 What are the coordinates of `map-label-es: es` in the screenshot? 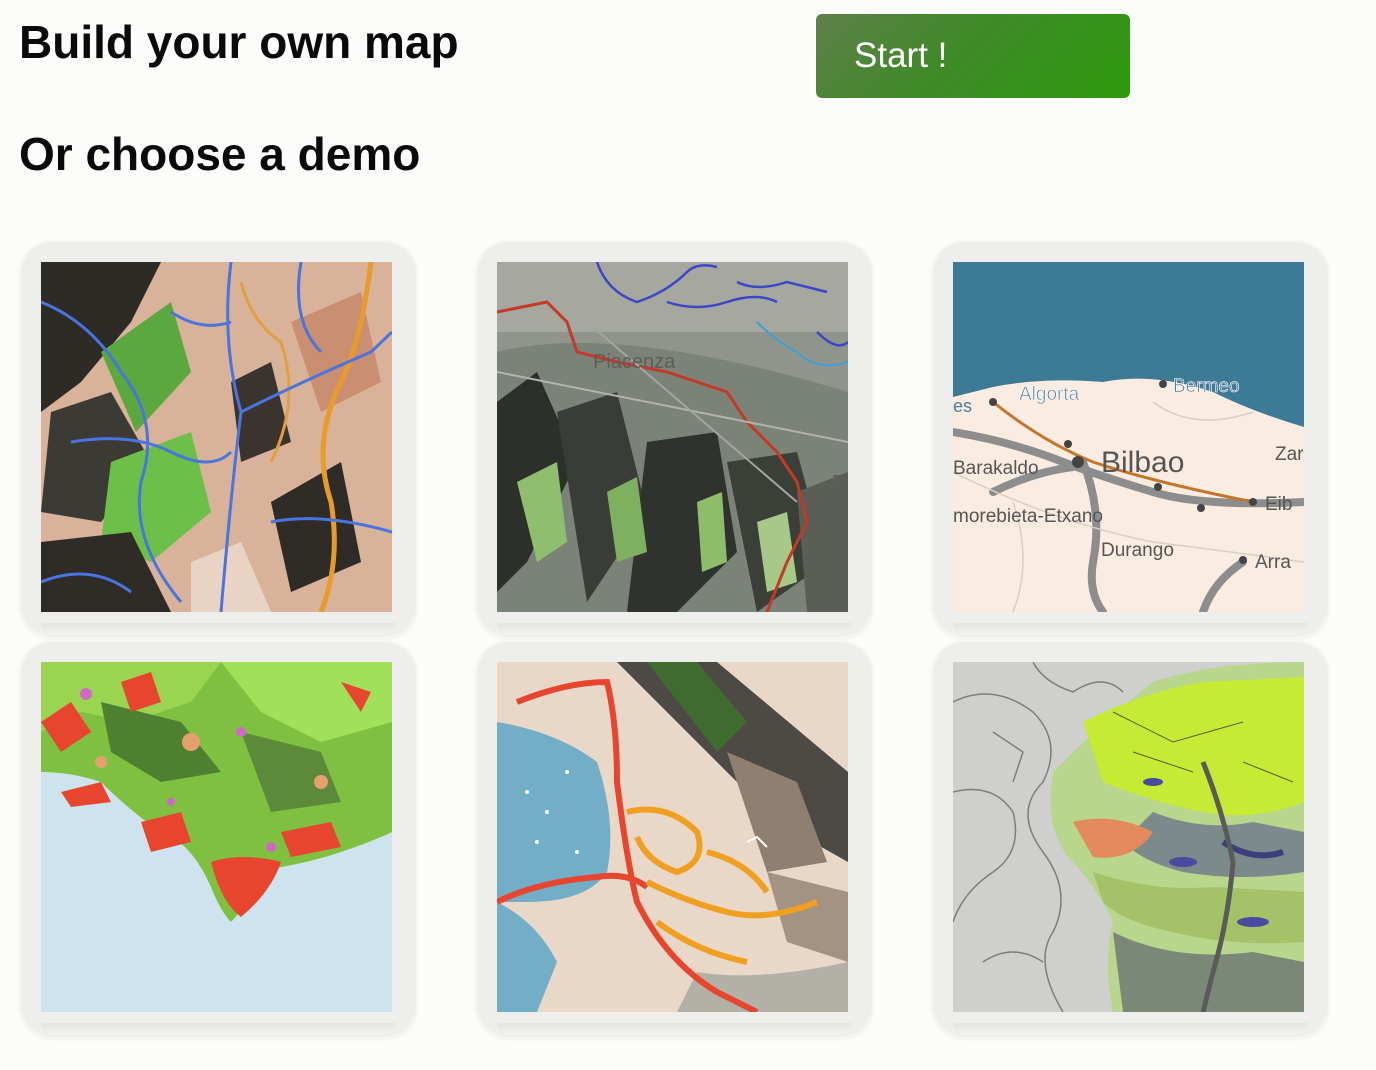 It's located at (962, 406).